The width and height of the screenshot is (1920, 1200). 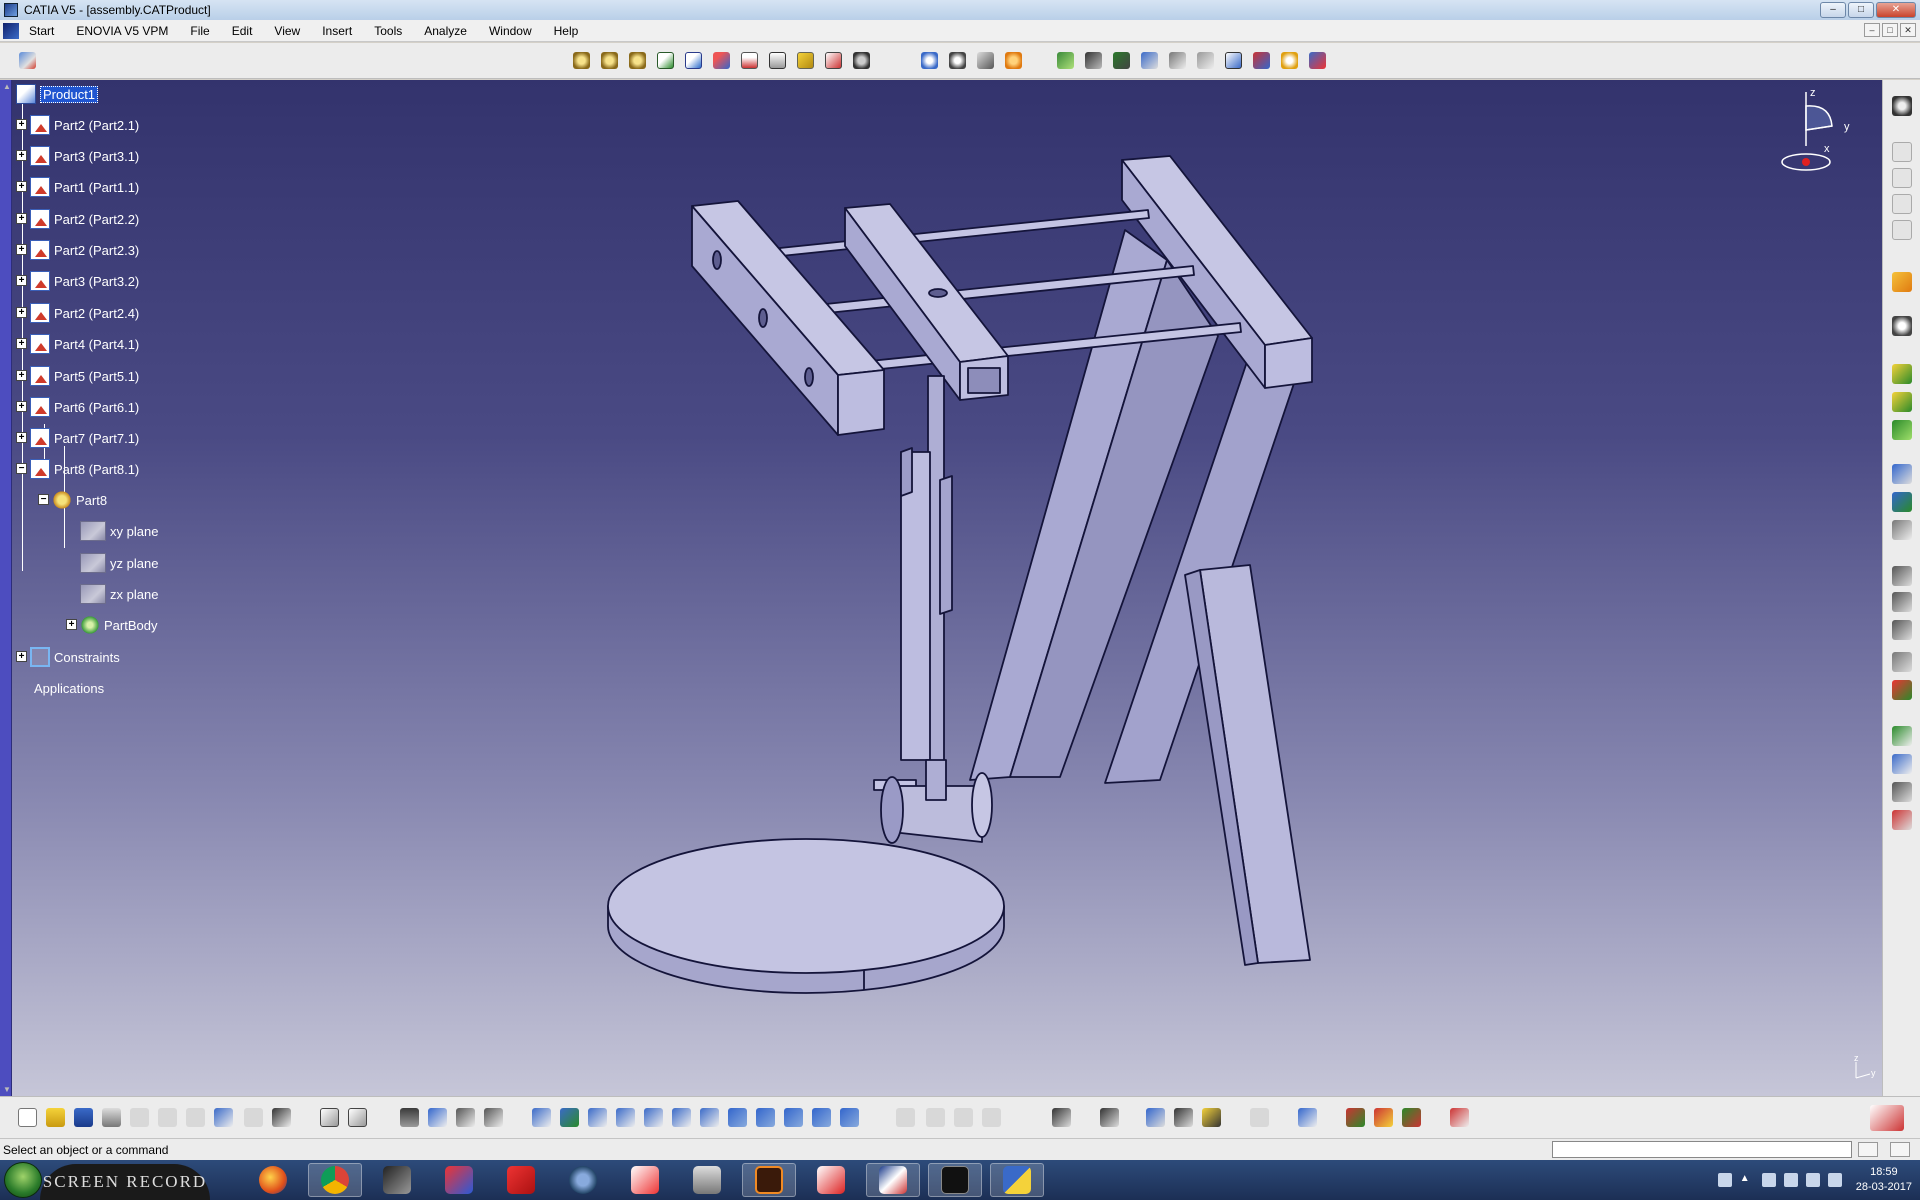 I want to click on tree-label: PartBody, so click(x=130, y=625).